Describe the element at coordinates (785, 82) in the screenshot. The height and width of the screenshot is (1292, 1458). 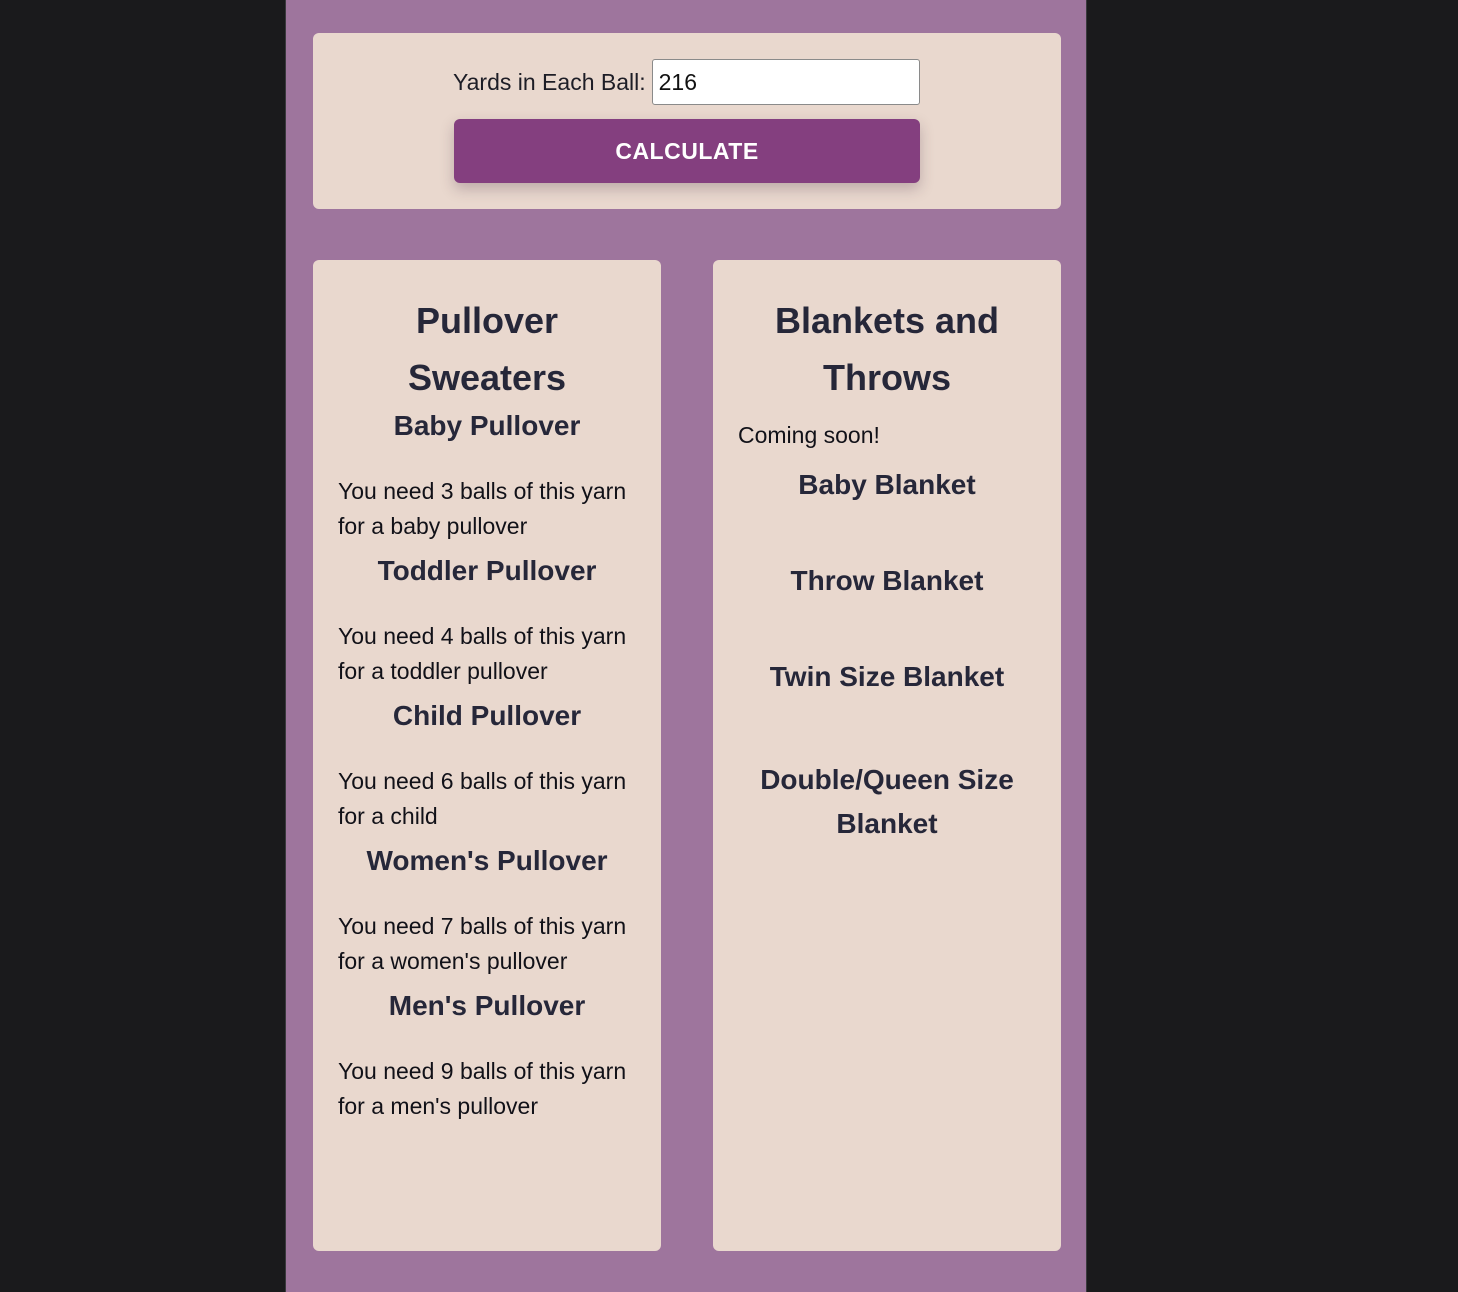
I see `yards-input` at that location.